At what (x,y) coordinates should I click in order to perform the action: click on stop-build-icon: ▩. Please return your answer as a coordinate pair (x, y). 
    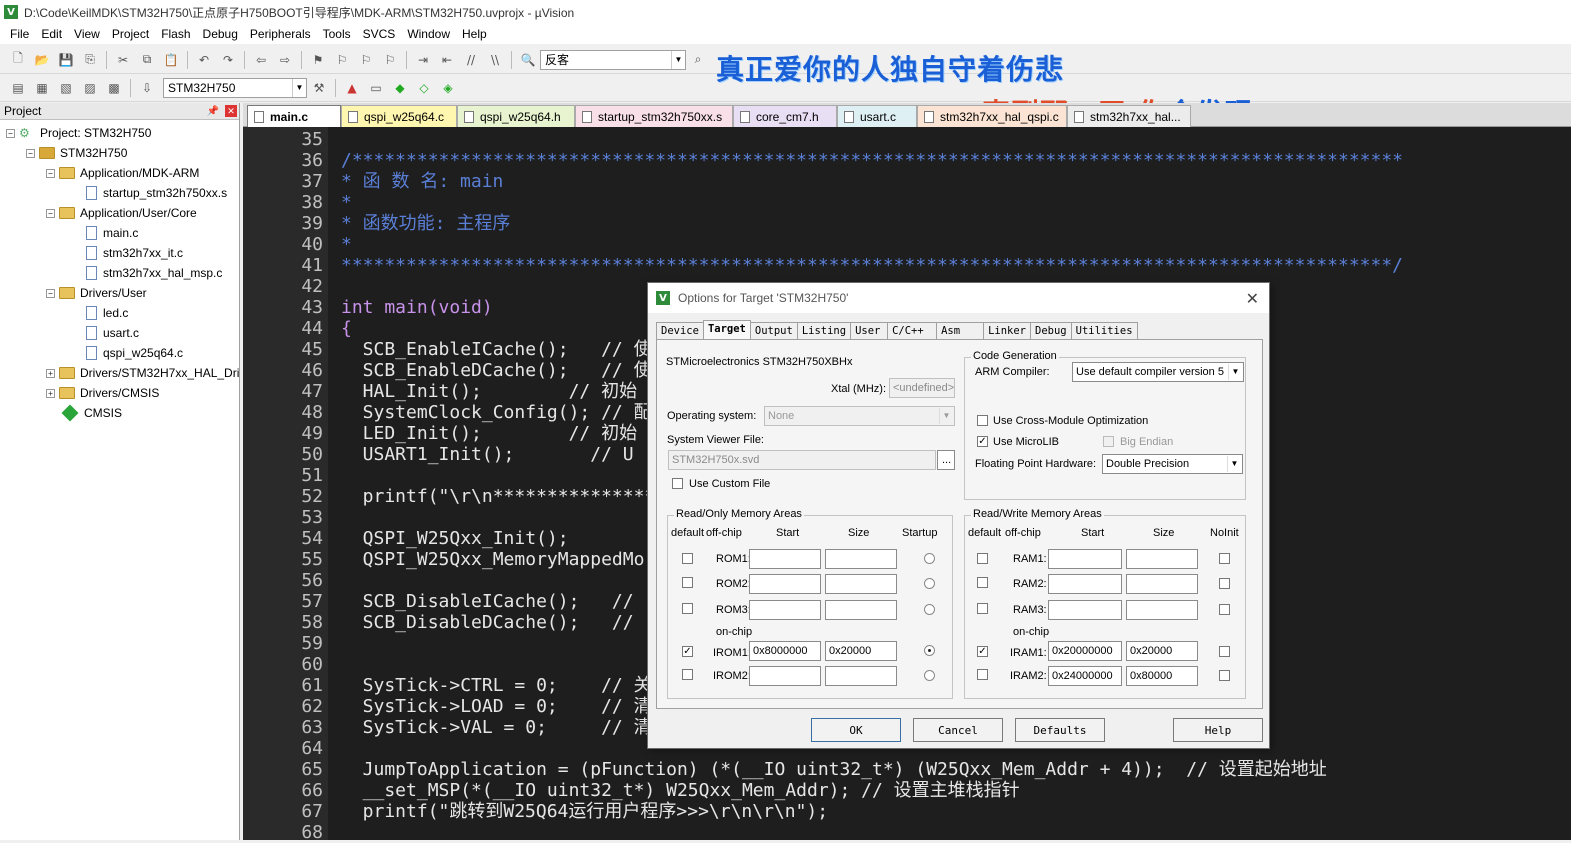
    Looking at the image, I should click on (114, 88).